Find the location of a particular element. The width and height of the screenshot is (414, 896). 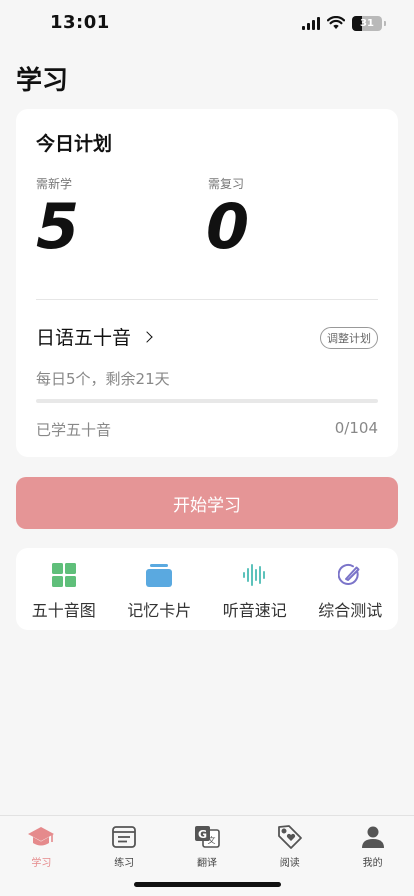

tool-kana-chart: 五十音图 is located at coordinates (64, 589).